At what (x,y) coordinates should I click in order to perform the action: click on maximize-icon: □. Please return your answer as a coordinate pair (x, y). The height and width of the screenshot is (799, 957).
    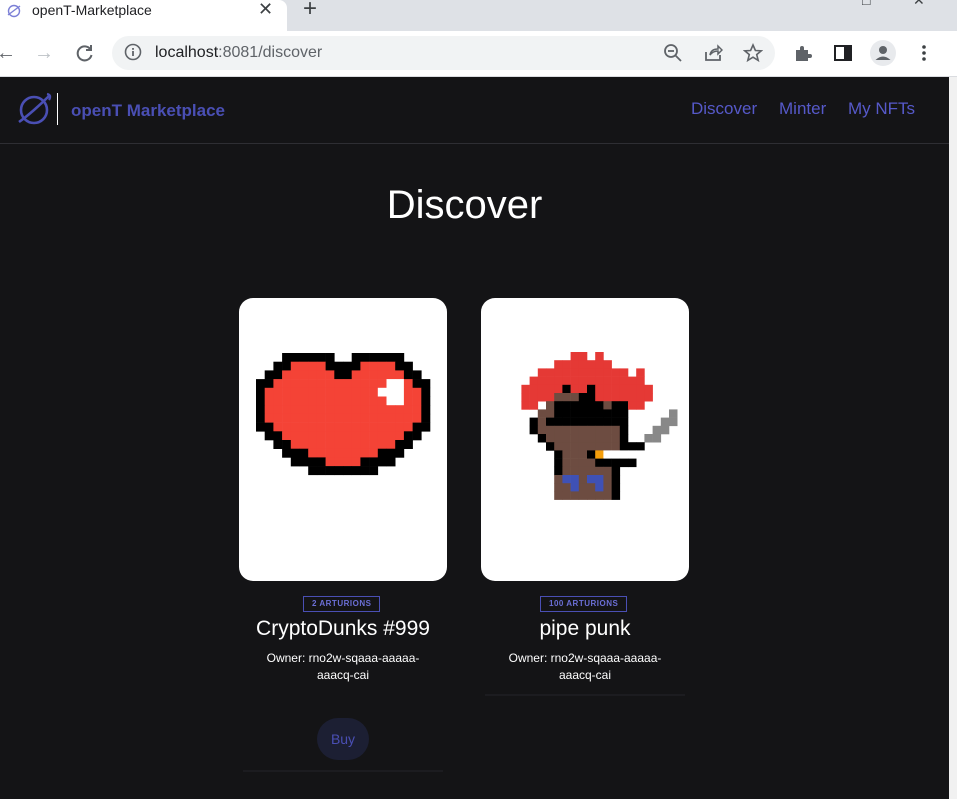
    Looking at the image, I should click on (866, 4).